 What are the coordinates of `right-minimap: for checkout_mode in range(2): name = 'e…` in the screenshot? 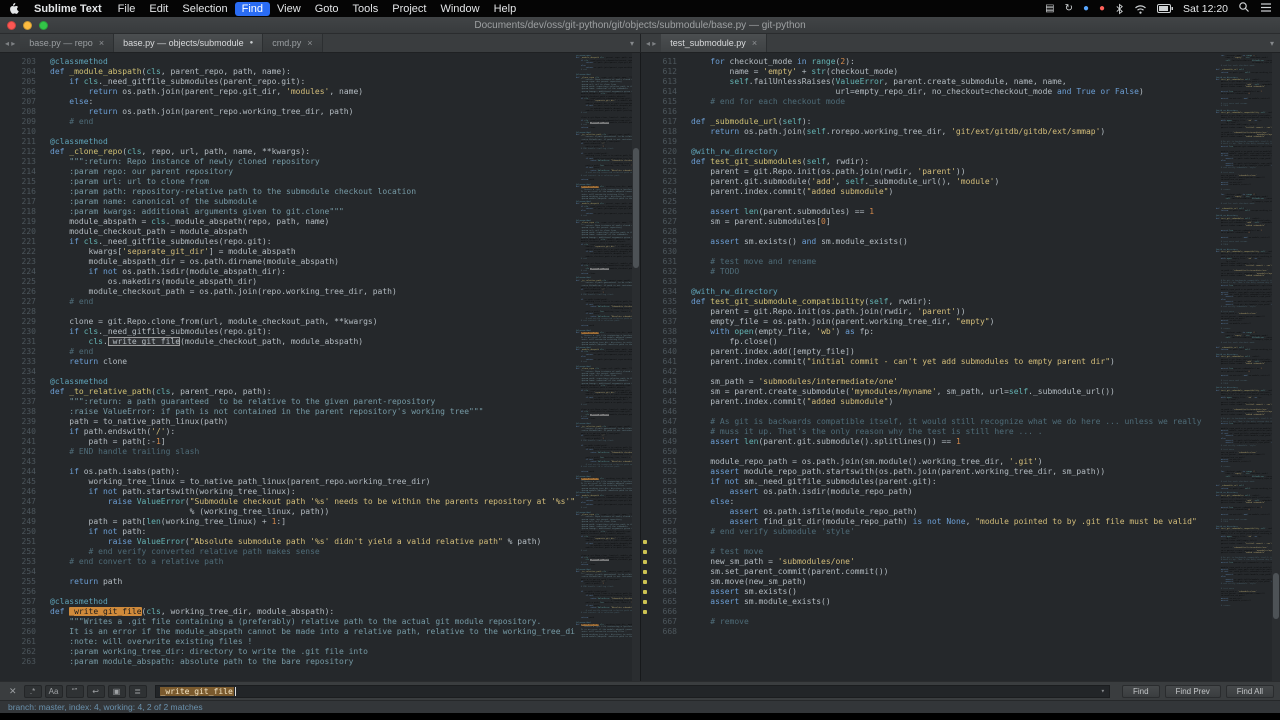 It's located at (1244, 368).